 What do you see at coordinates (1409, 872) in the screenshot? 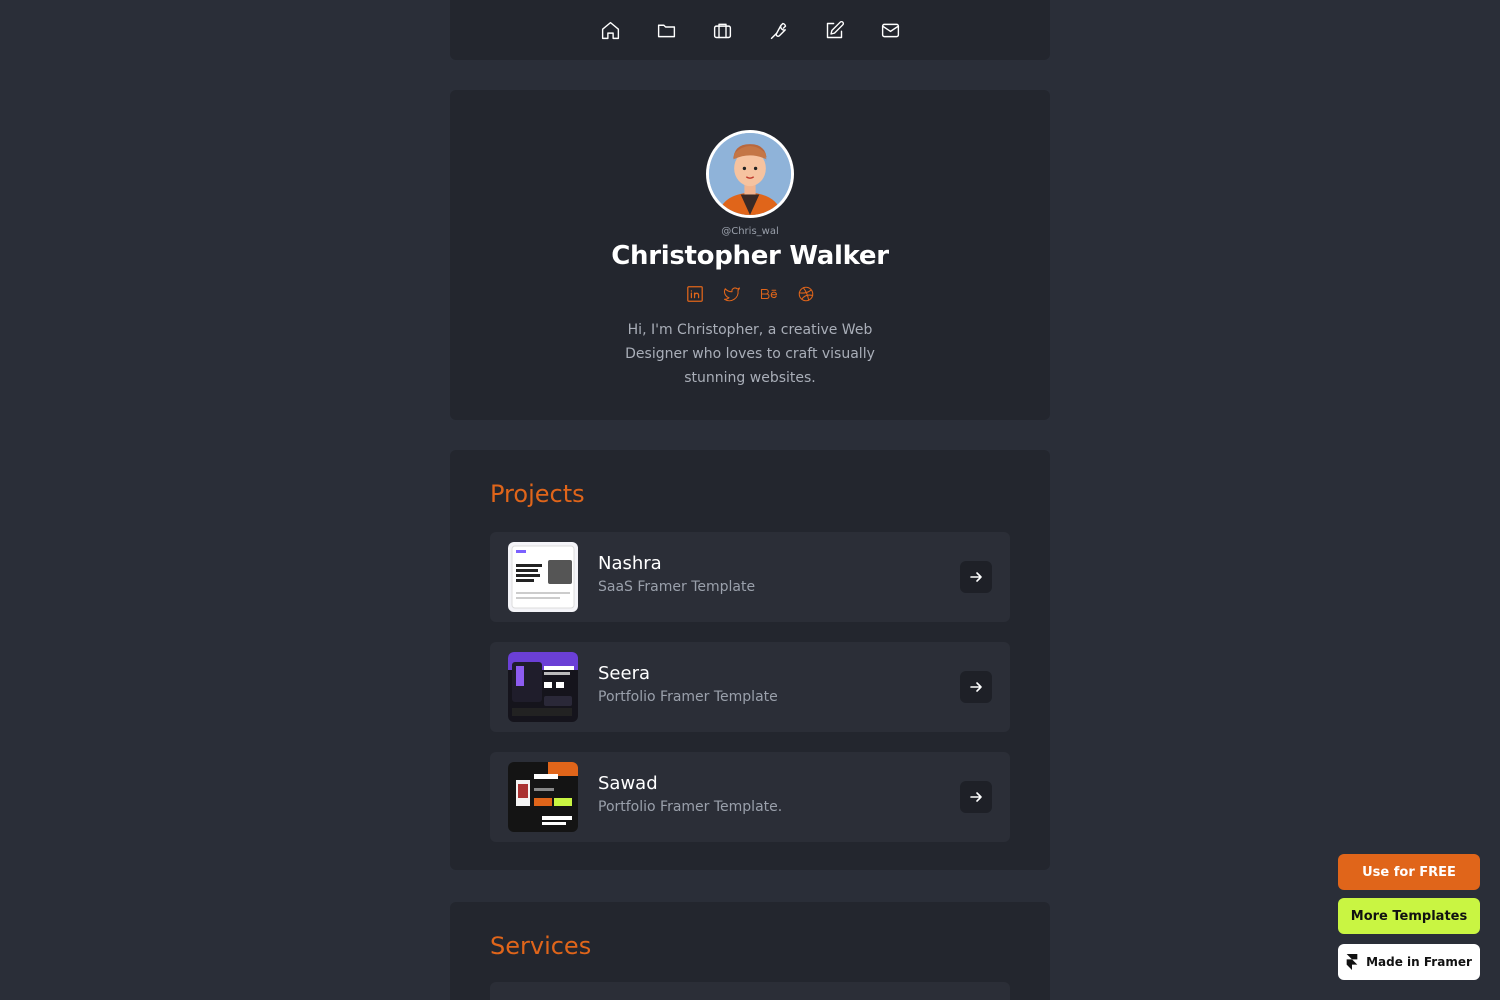
I see `use-for-free-button: Use for FREE` at bounding box center [1409, 872].